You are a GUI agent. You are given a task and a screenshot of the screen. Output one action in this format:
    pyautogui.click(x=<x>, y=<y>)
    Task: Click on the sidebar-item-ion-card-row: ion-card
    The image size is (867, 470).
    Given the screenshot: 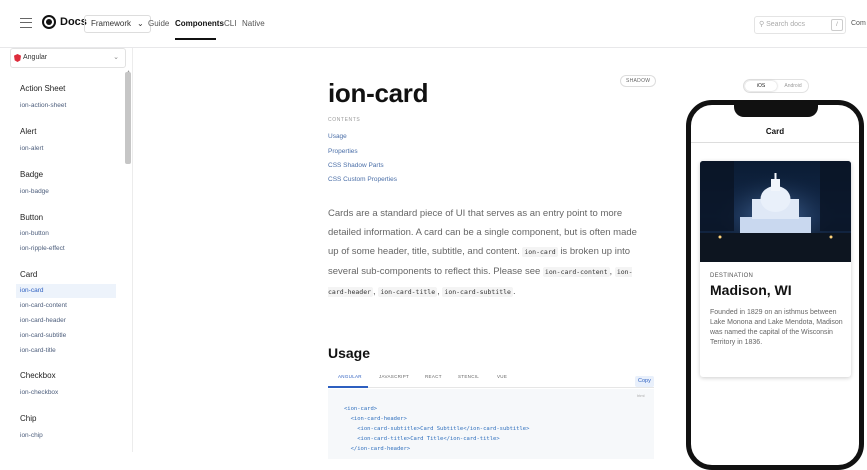 What is the action you would take?
    pyautogui.click(x=60, y=291)
    